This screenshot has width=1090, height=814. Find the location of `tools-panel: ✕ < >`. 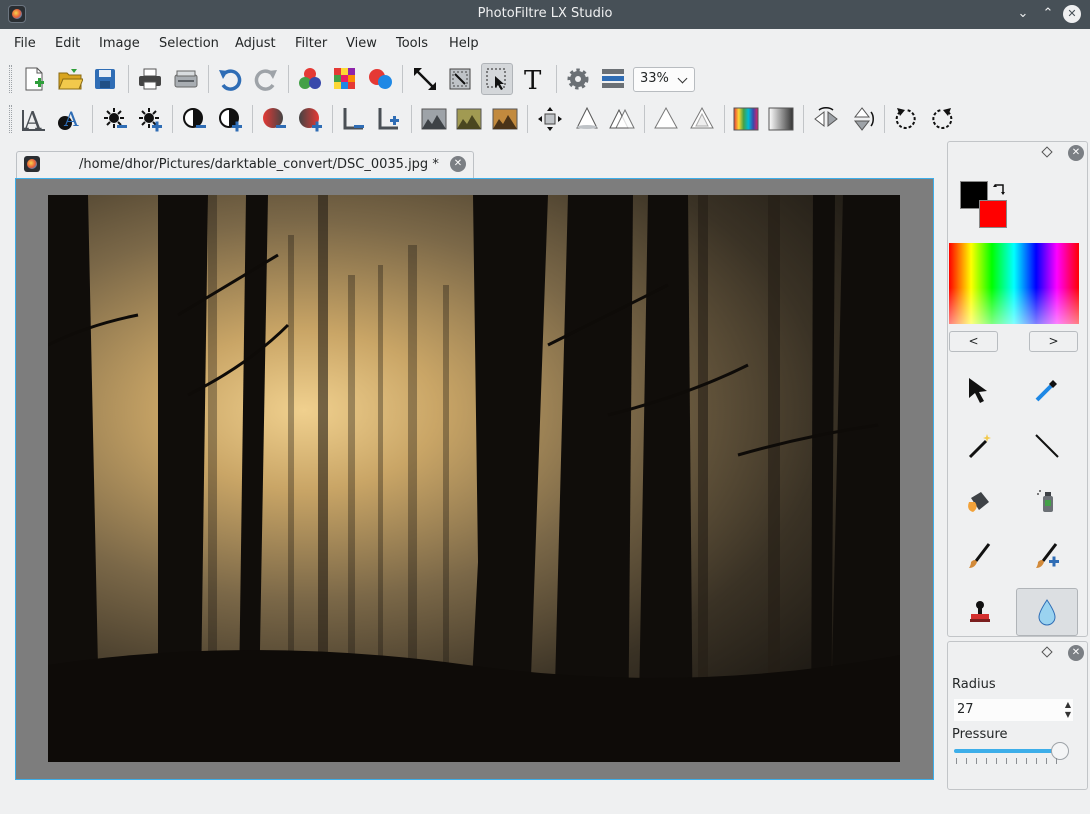

tools-panel: ✕ < > is located at coordinates (1017, 389).